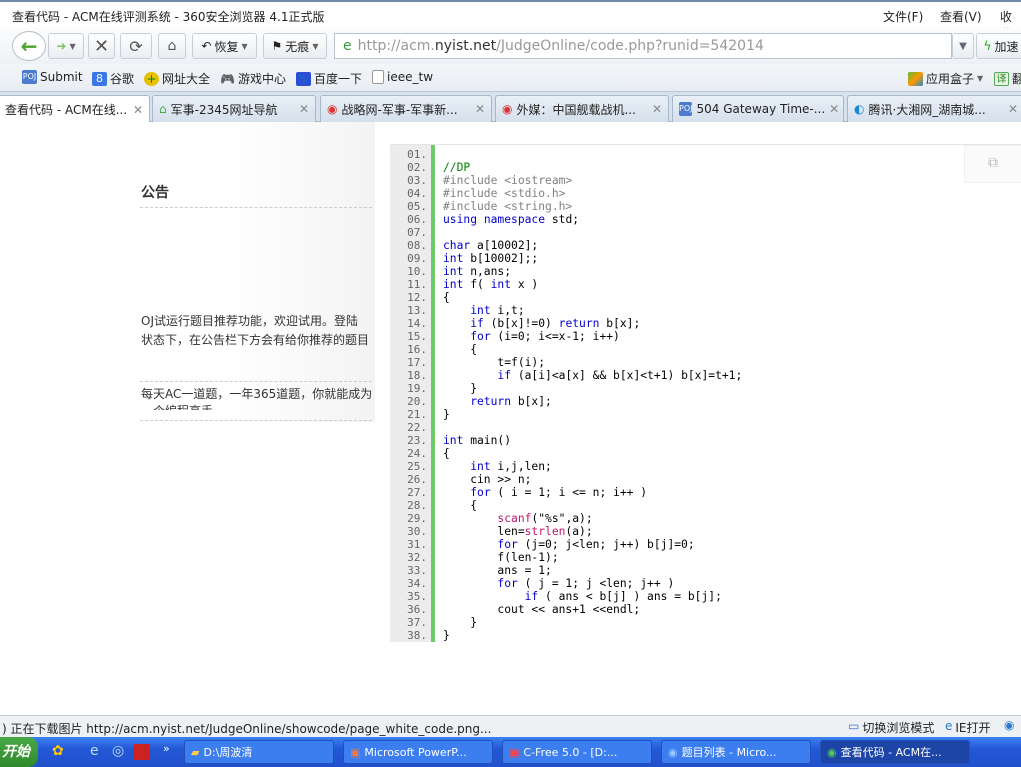 The height and width of the screenshot is (767, 1021). I want to click on code-line: for ( j = 1; j <len; j++ ), so click(558, 583).